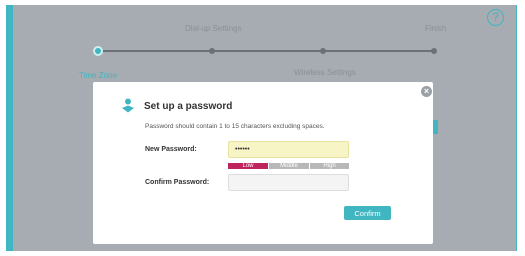 Image resolution: width=525 pixels, height=256 pixels. What do you see at coordinates (323, 51) in the screenshot?
I see `step-dot-wireless` at bounding box center [323, 51].